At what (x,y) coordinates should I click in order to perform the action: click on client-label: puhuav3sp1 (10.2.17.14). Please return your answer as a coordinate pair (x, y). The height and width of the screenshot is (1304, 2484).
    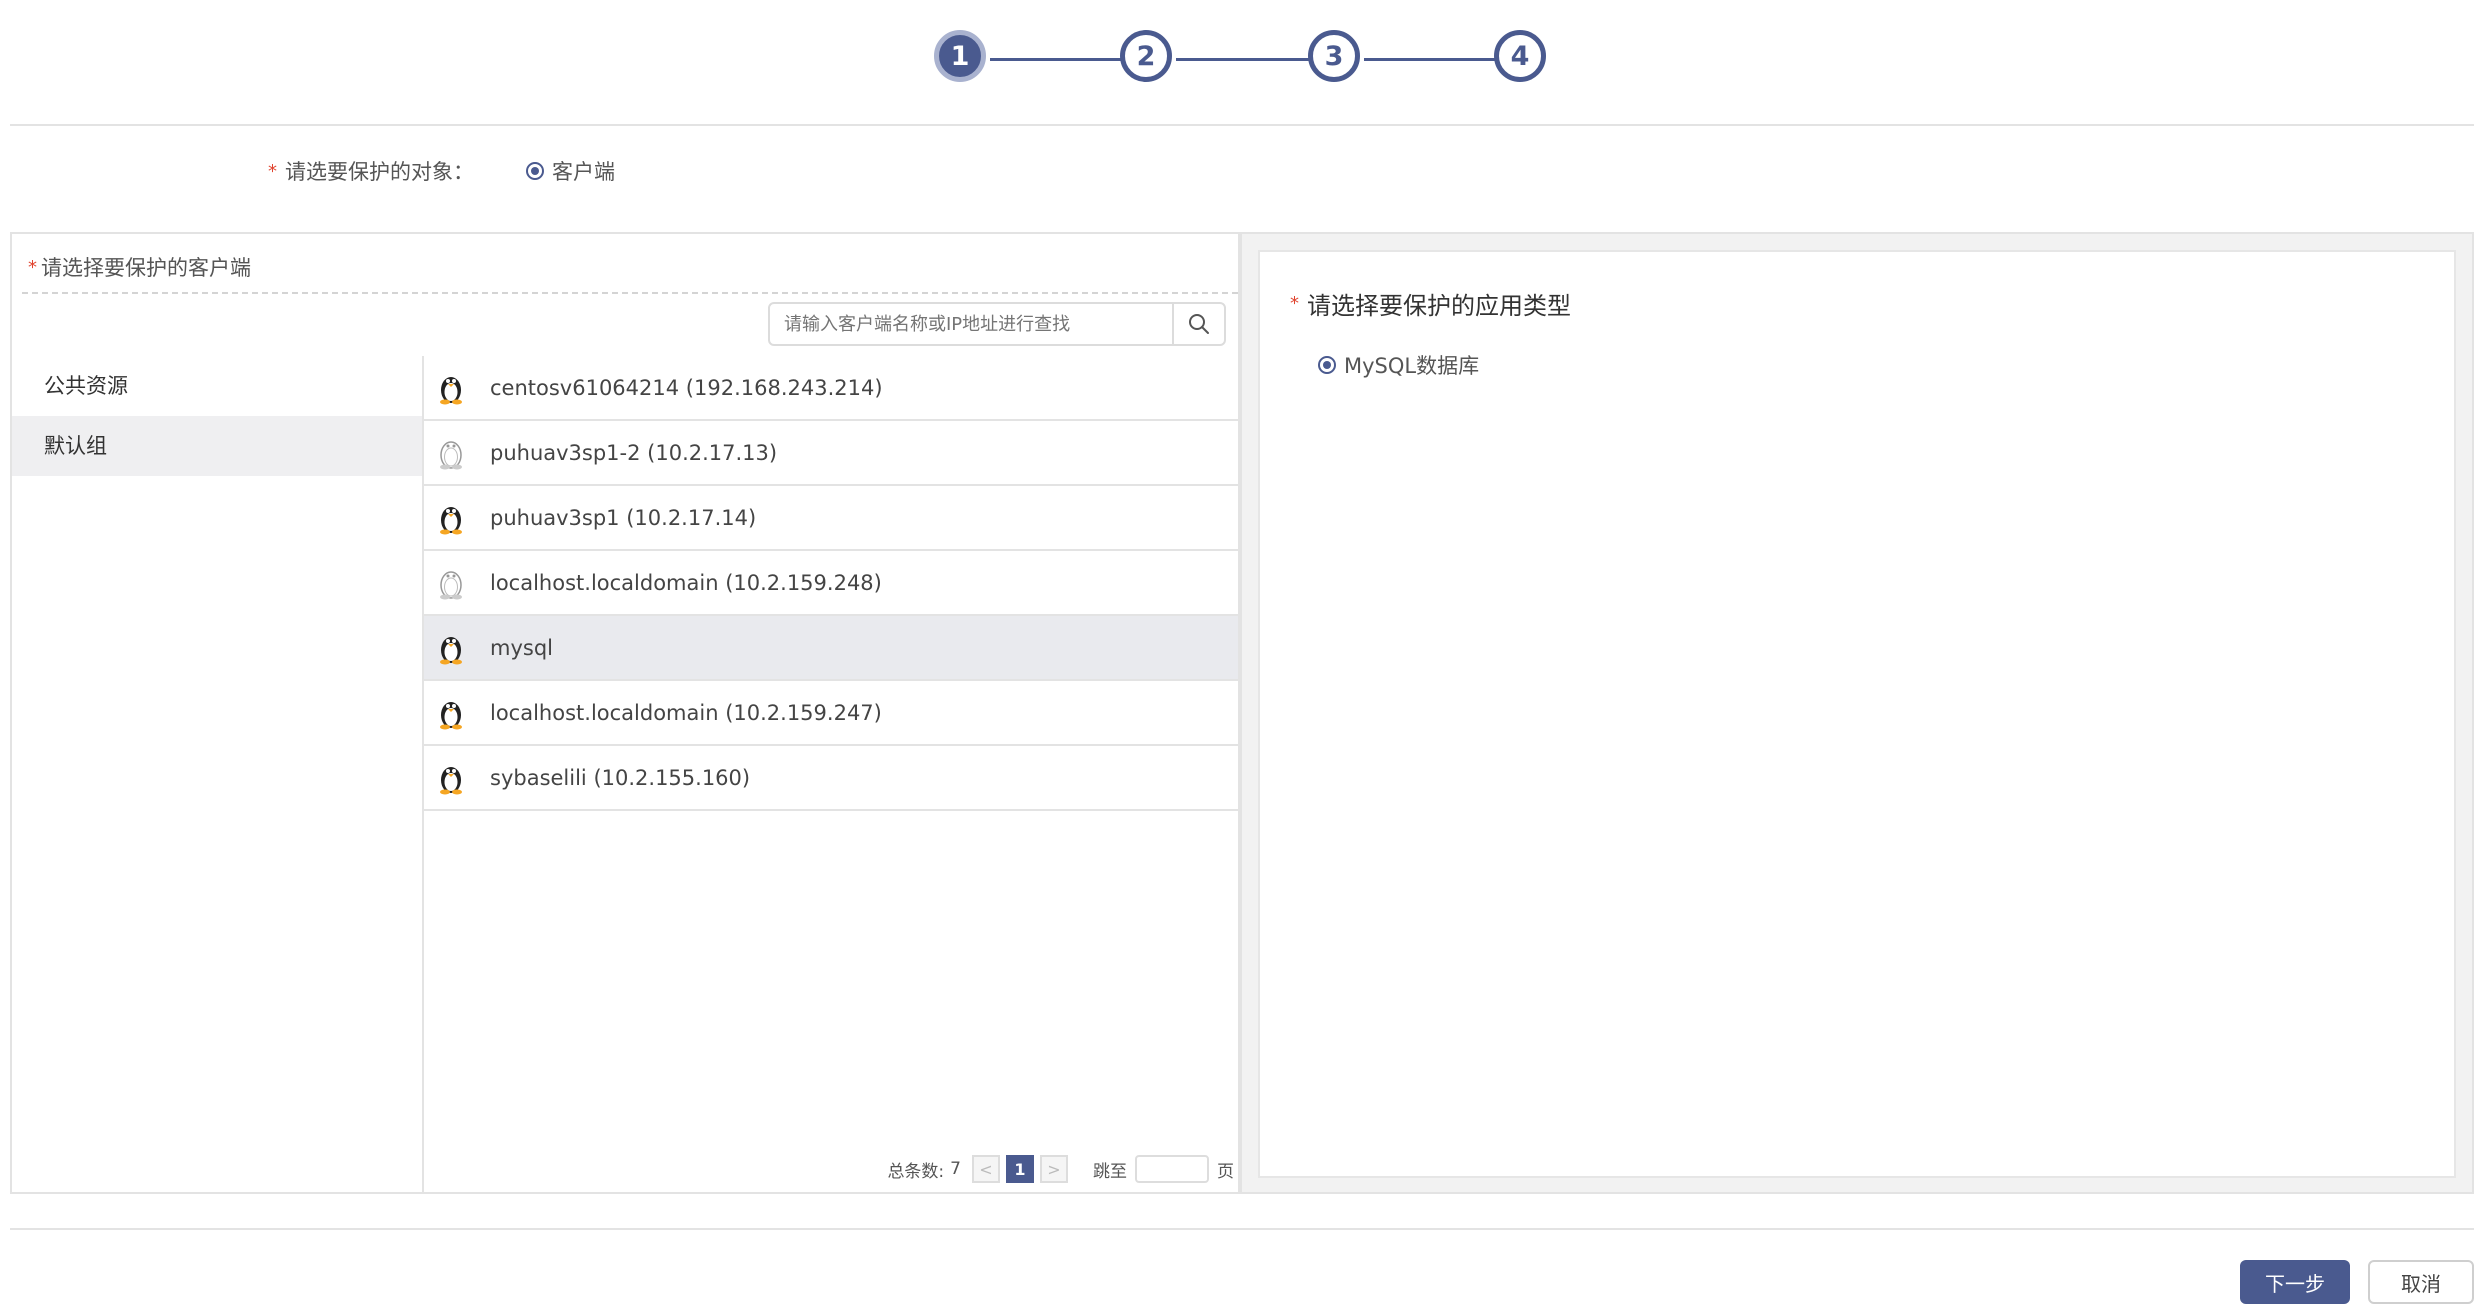
    Looking at the image, I should click on (623, 517).